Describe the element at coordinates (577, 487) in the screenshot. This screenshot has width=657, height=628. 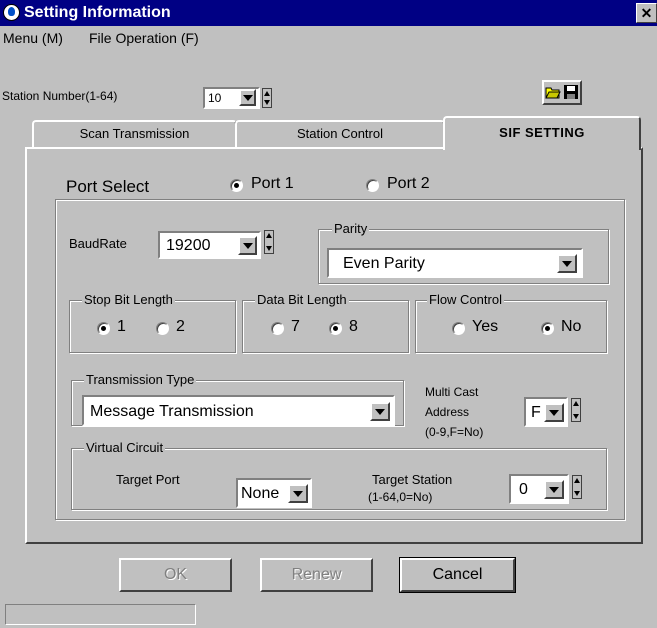
I see `target-station-spinner` at that location.